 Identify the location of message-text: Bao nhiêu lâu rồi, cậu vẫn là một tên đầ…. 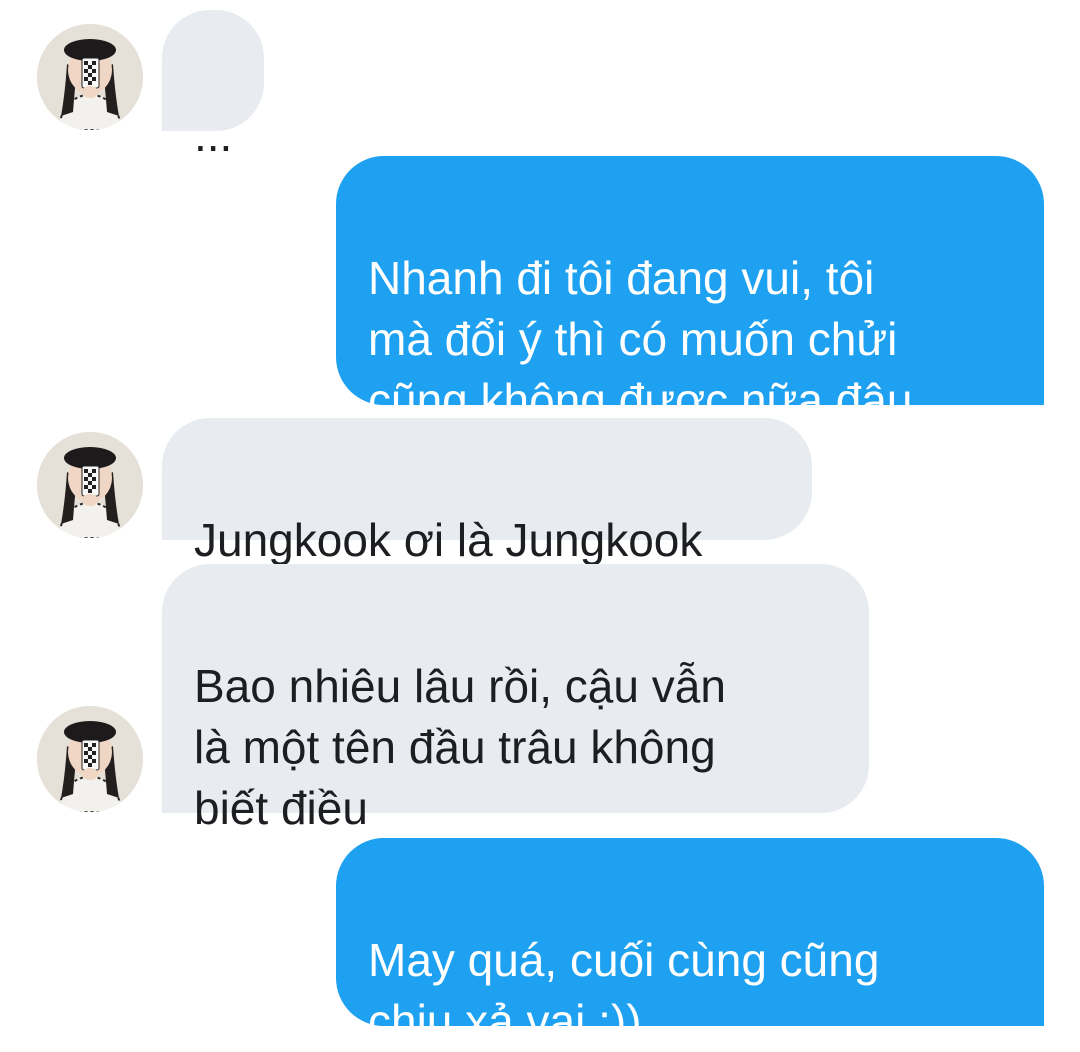
(460, 747).